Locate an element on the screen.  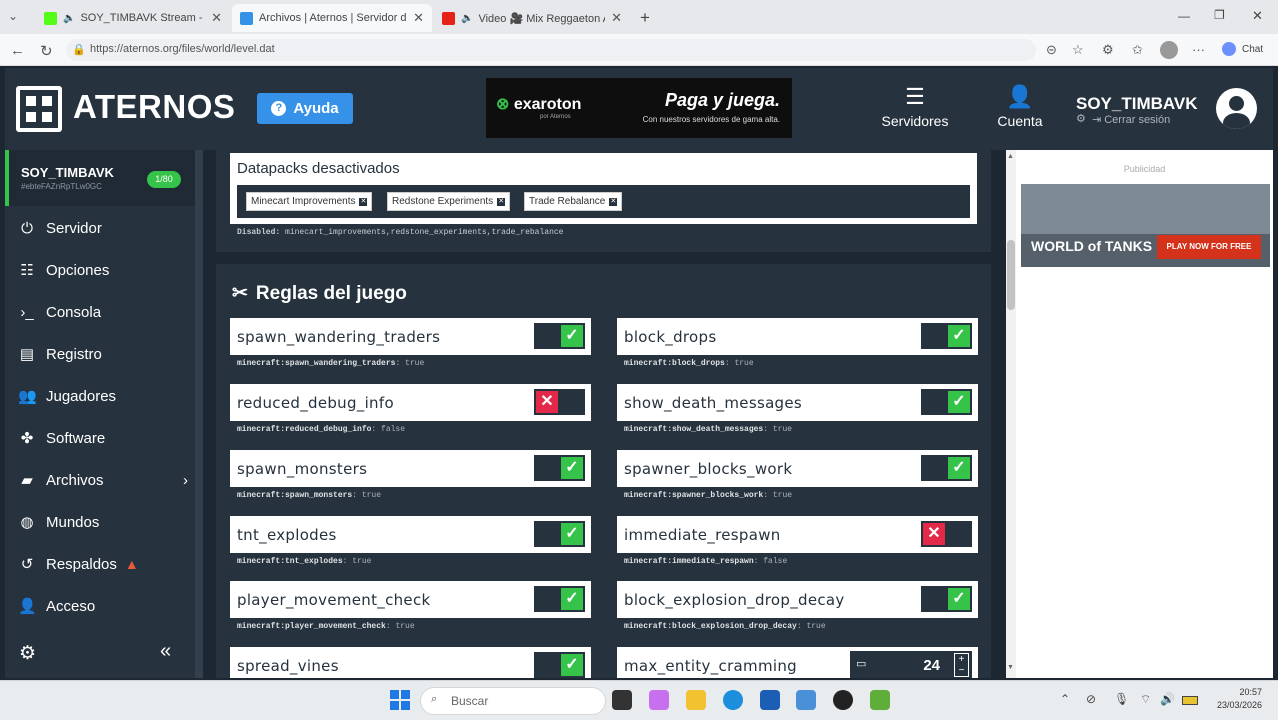
kick-favicon-icon is located at coordinates (50, 18).